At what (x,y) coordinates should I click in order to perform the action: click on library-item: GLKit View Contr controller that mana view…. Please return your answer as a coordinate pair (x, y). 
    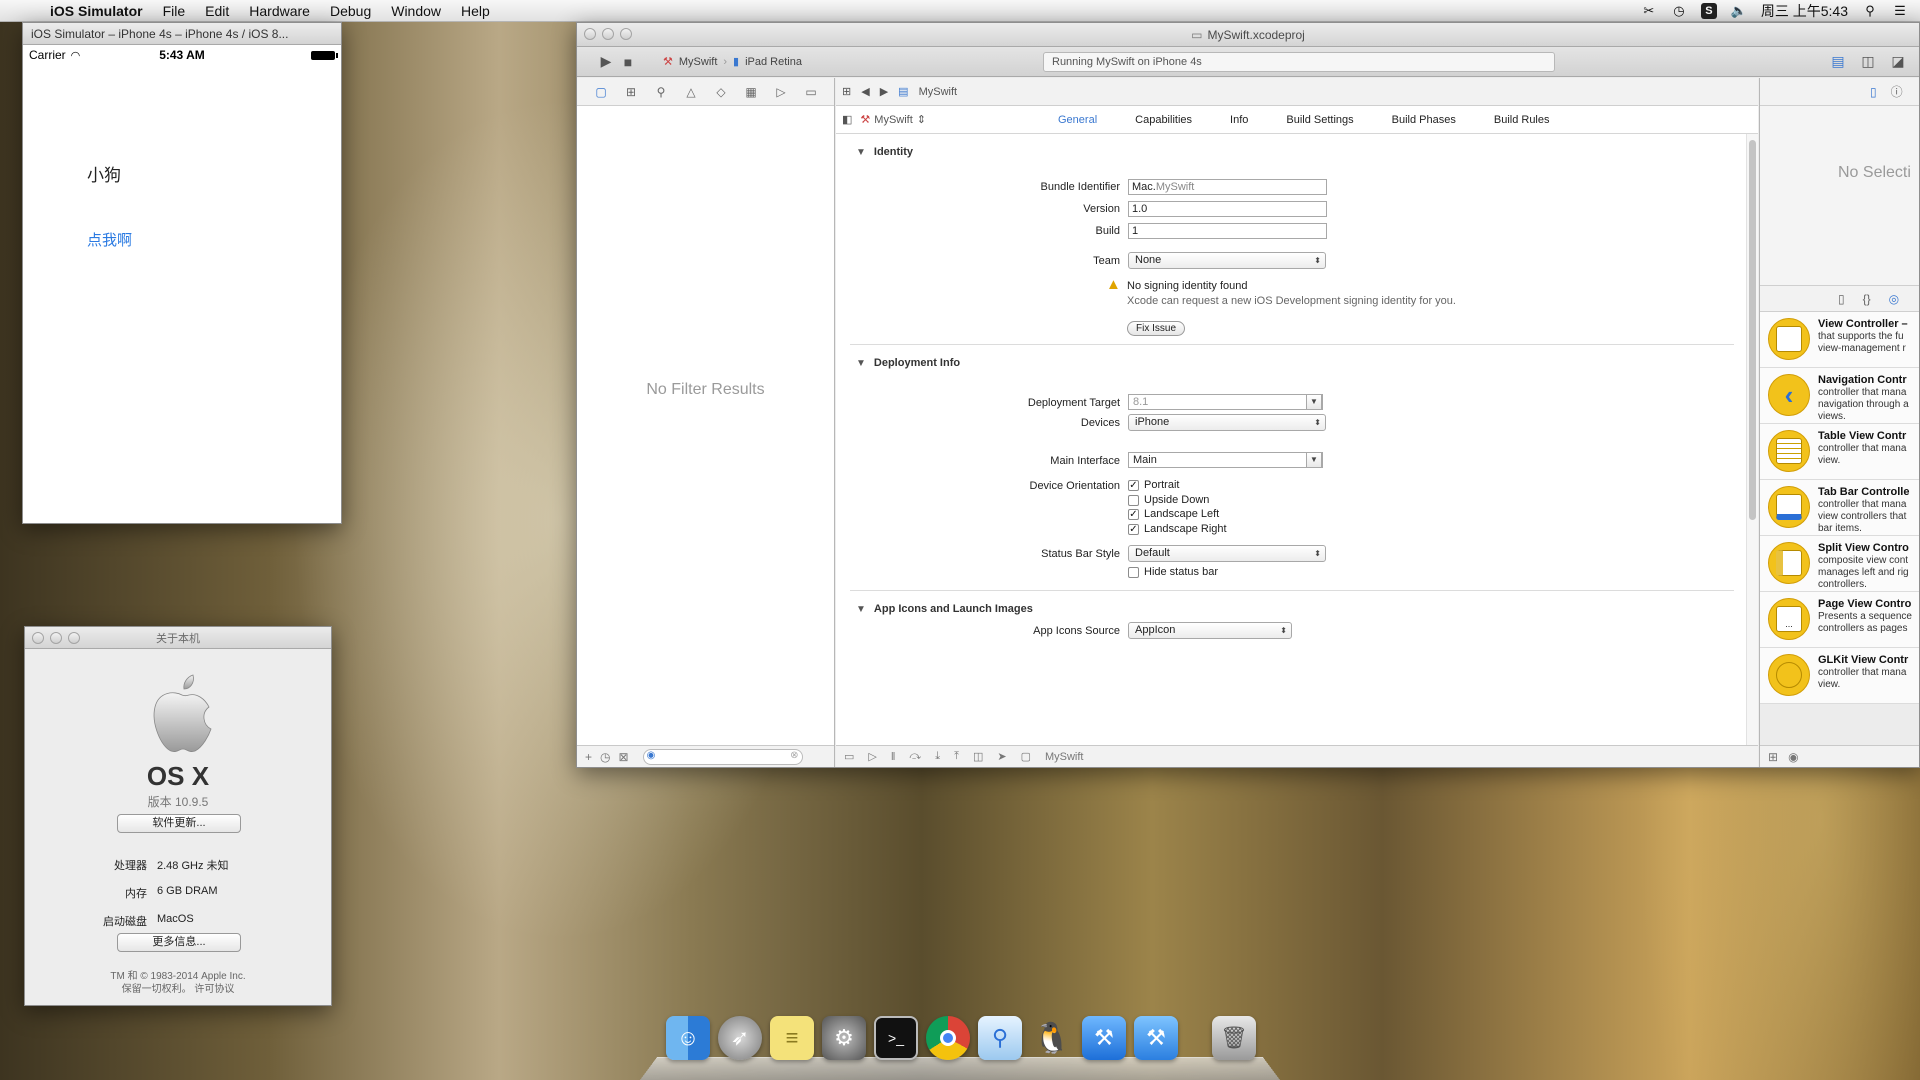
    Looking at the image, I should click on (1839, 676).